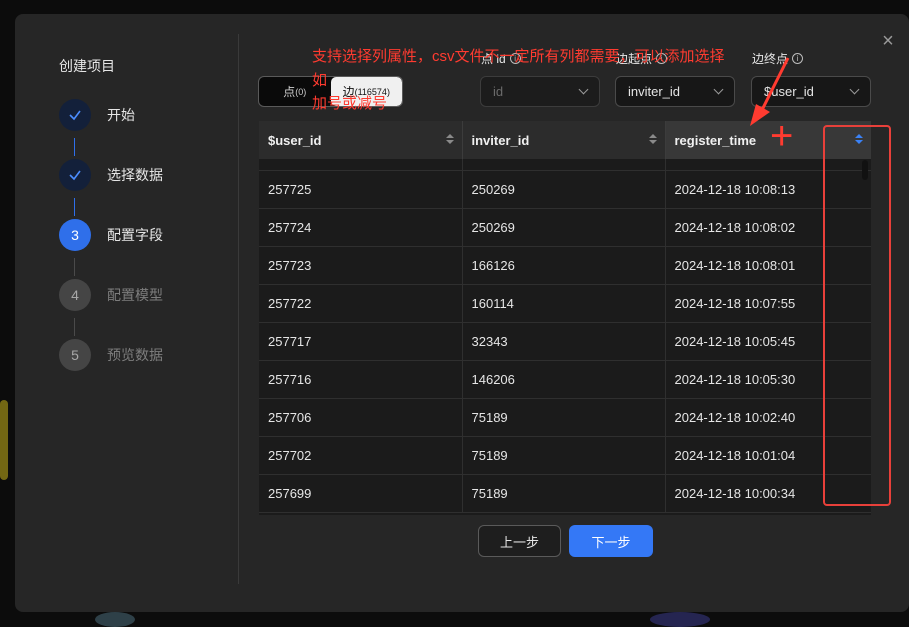 The width and height of the screenshot is (909, 627). Describe the element at coordinates (361, 140) in the screenshot. I see `column-header: $user_id` at that location.